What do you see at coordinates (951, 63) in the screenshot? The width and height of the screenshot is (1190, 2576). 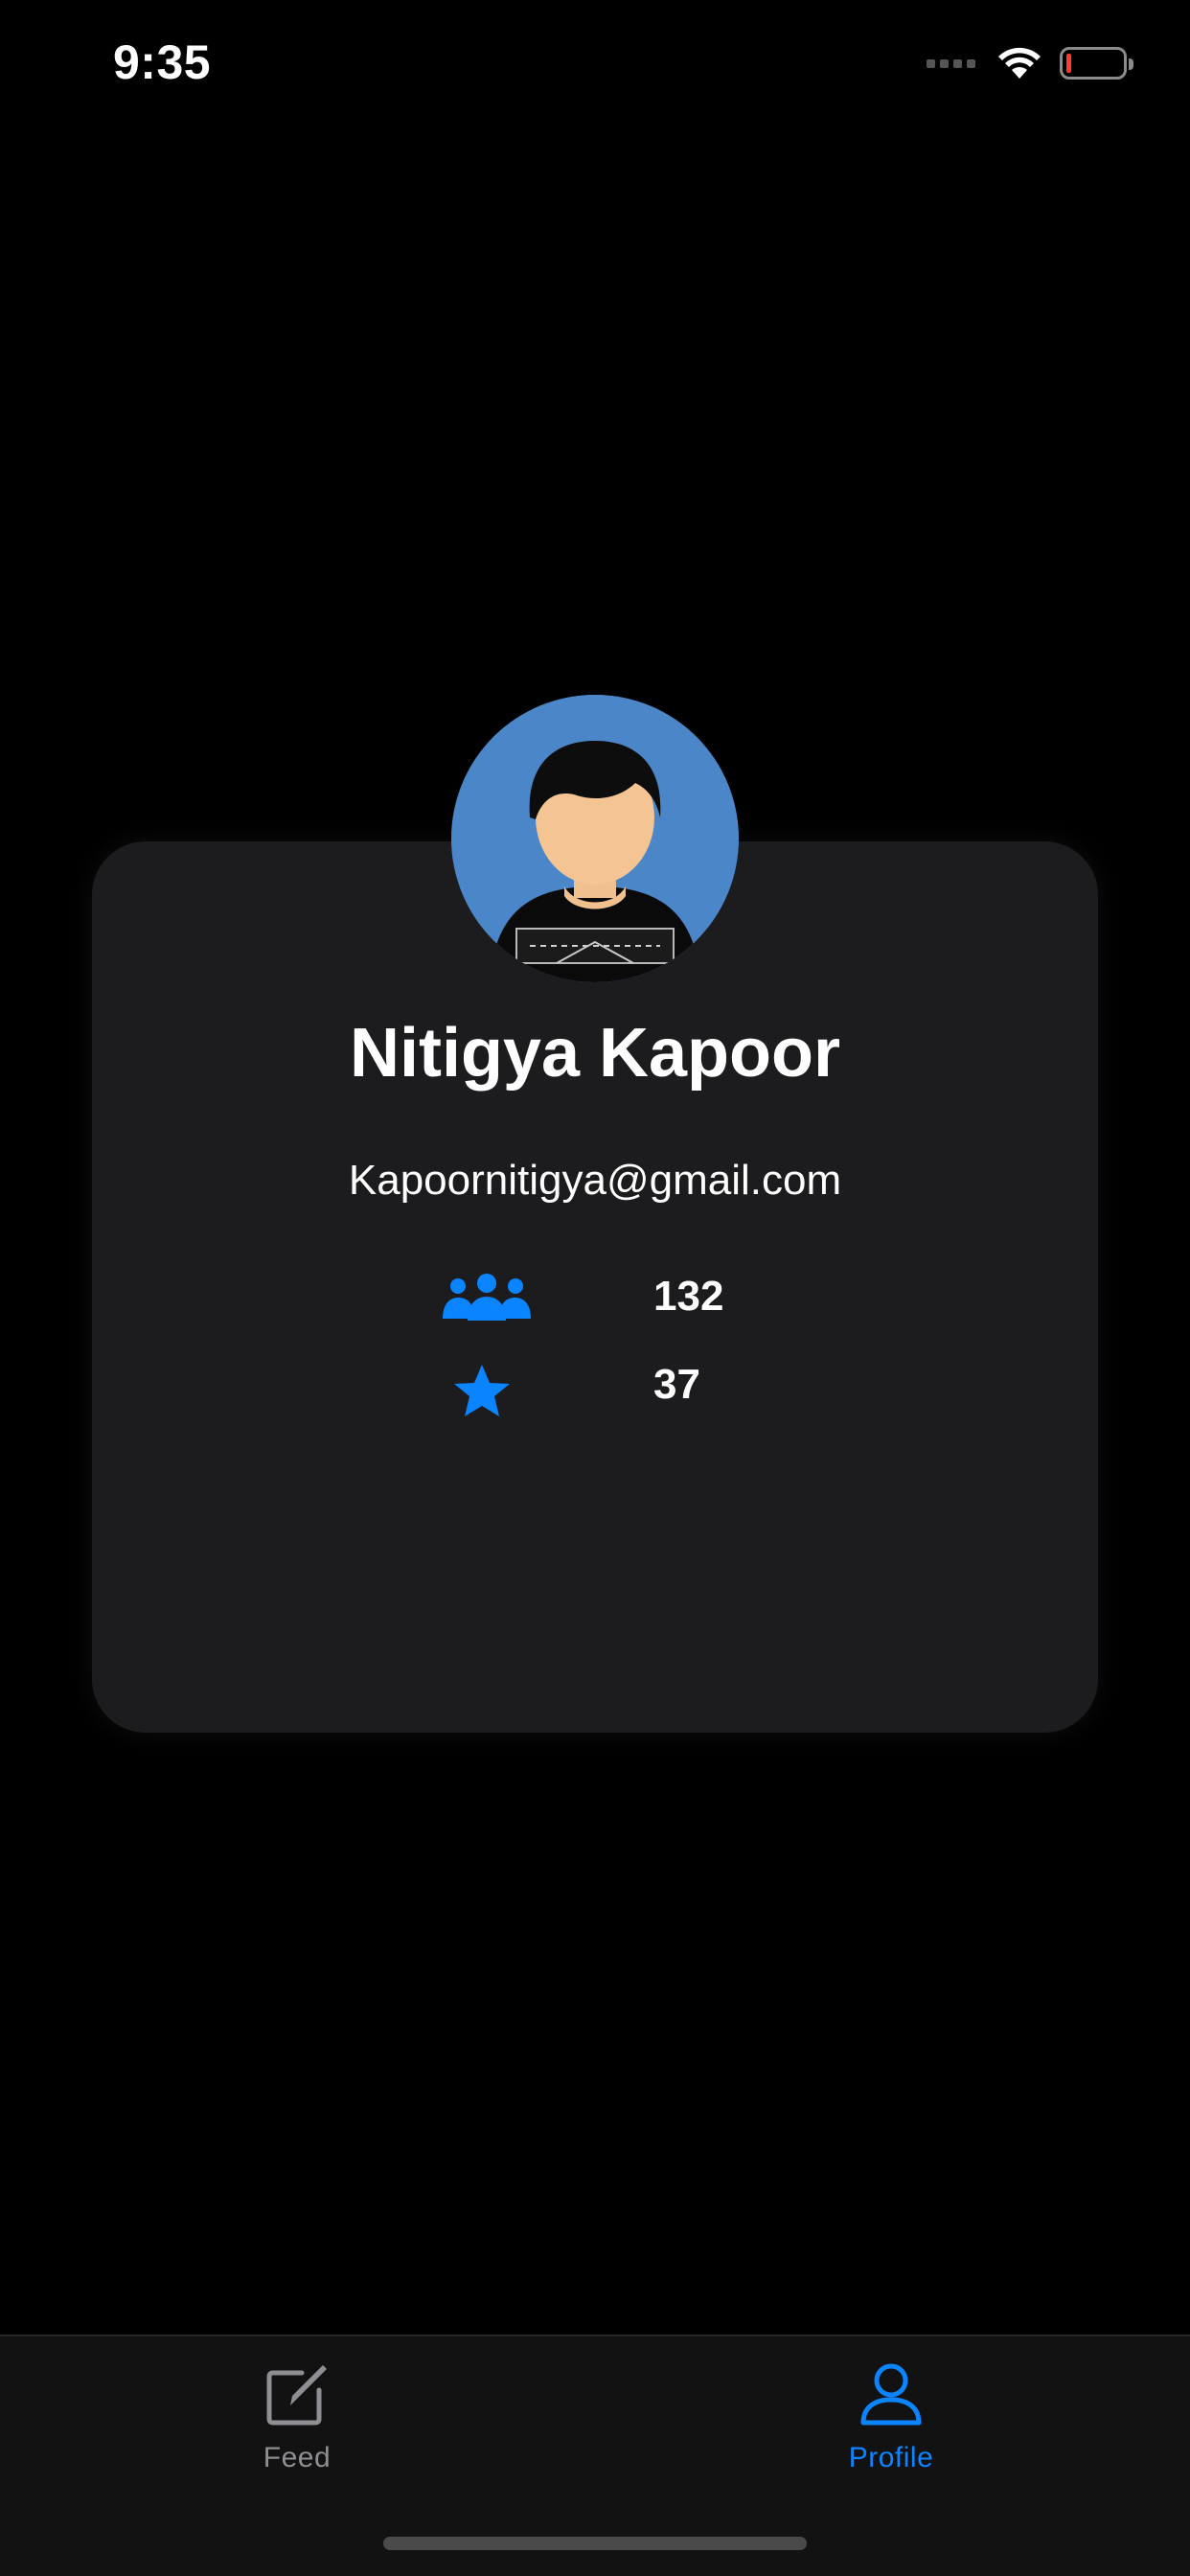 I see `cellular-signal-icon` at bounding box center [951, 63].